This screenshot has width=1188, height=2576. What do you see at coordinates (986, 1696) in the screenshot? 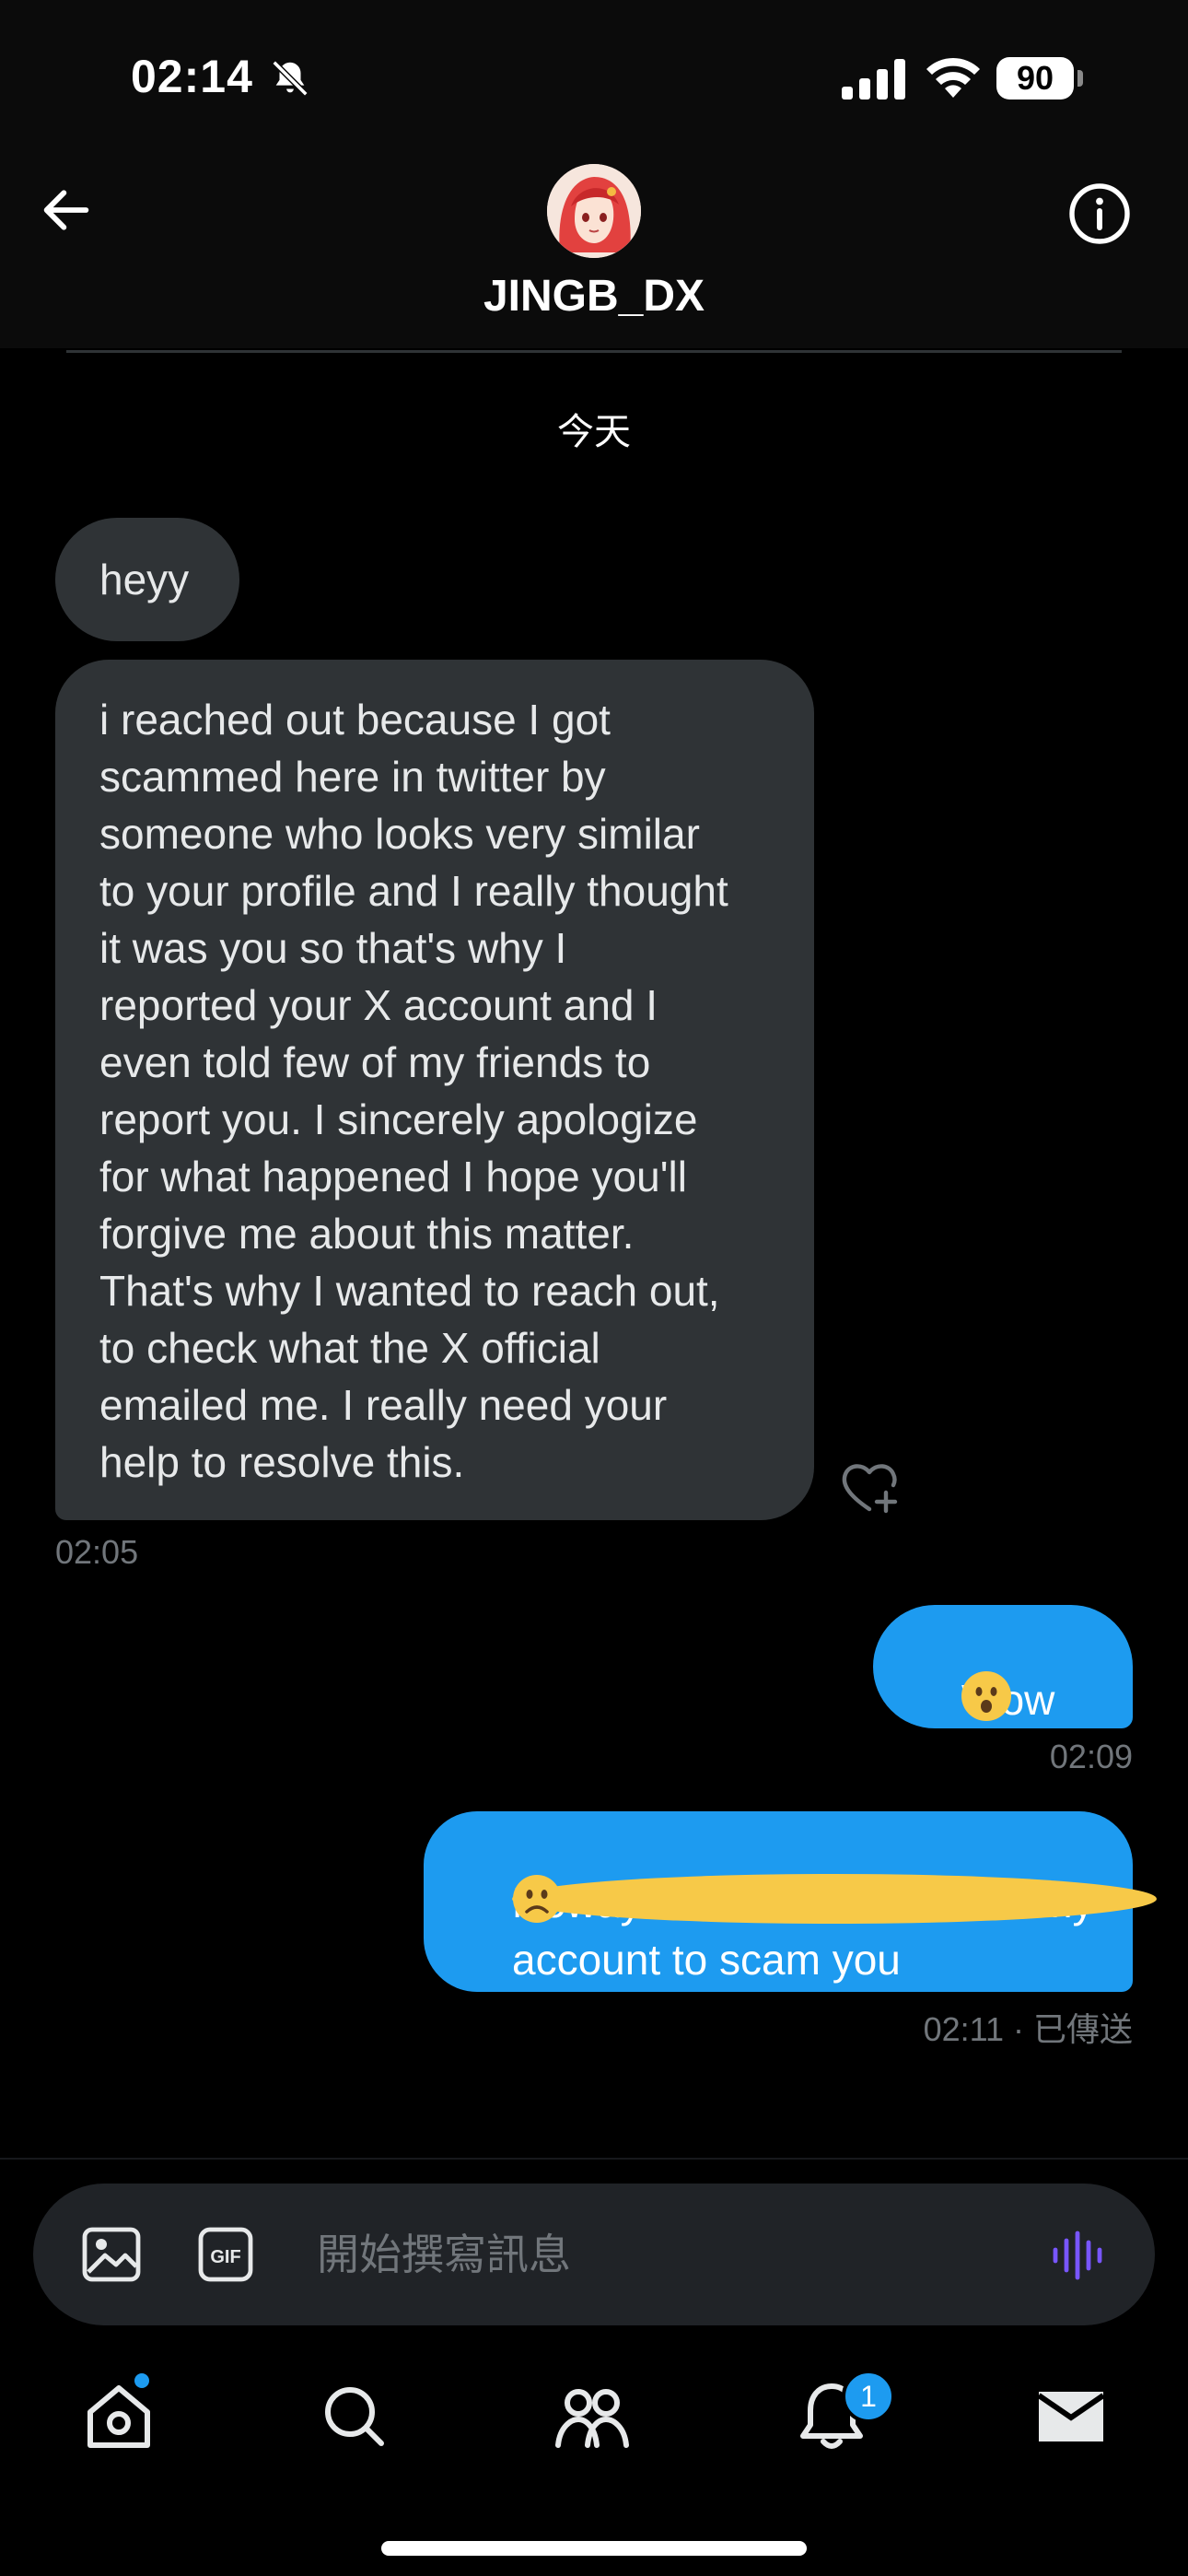
I see `hushed-face-emoji` at bounding box center [986, 1696].